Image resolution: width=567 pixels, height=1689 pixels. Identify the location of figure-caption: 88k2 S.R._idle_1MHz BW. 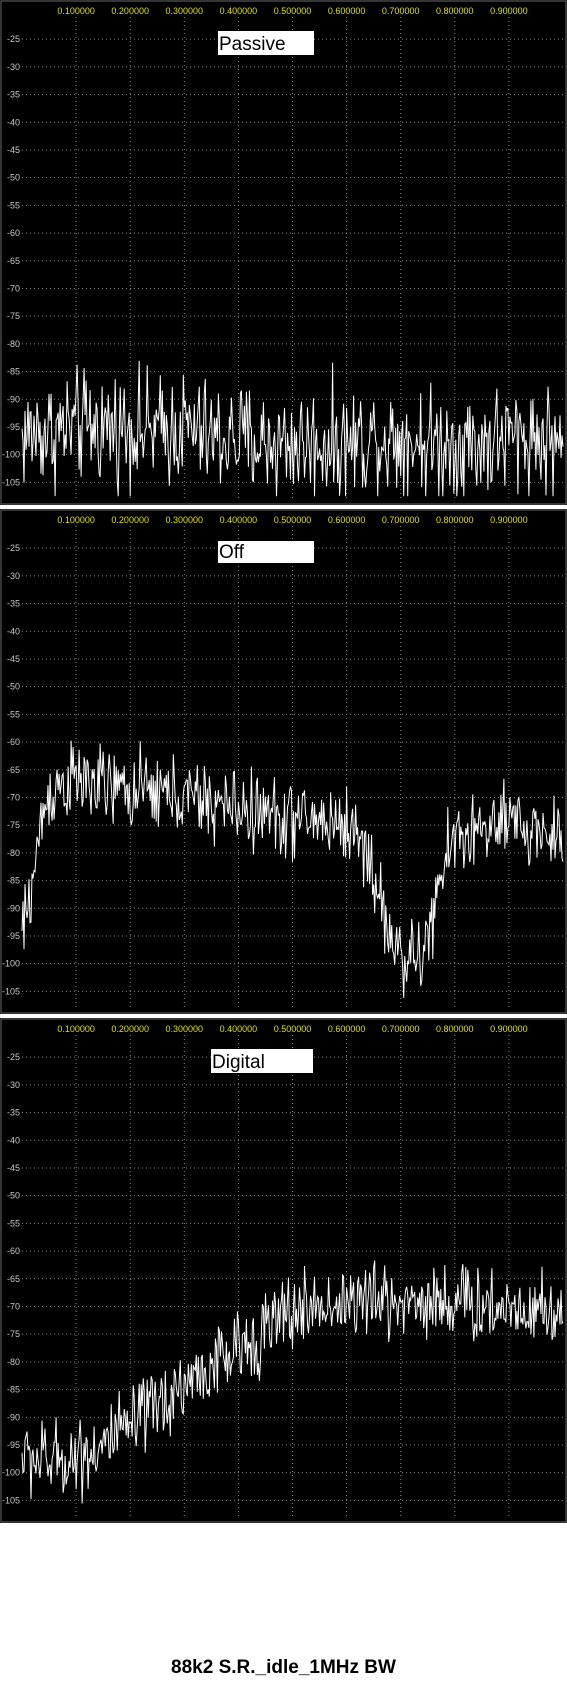
(283, 1667).